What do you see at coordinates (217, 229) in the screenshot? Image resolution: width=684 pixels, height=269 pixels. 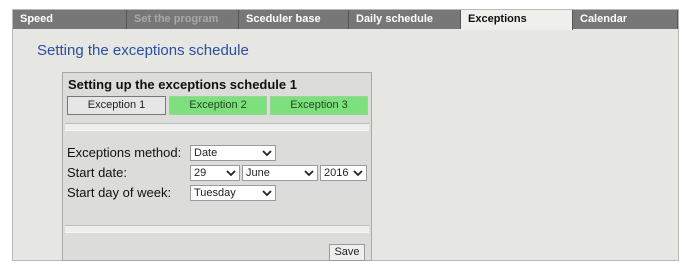 I see `divider-bottom` at bounding box center [217, 229].